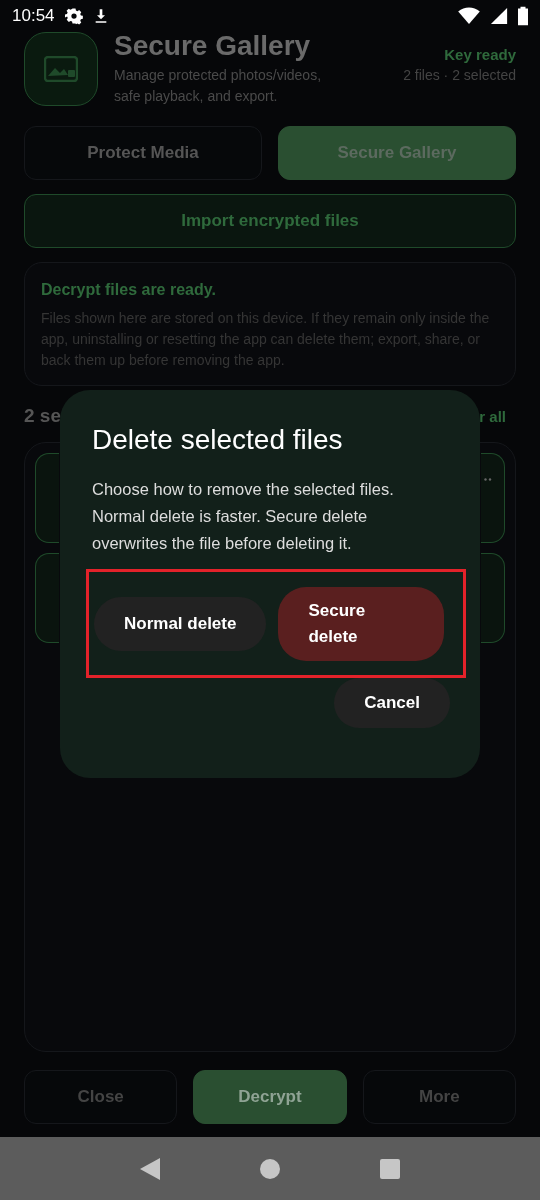  Describe the element at coordinates (392, 703) in the screenshot. I see `cancel-button: Cancel` at that location.